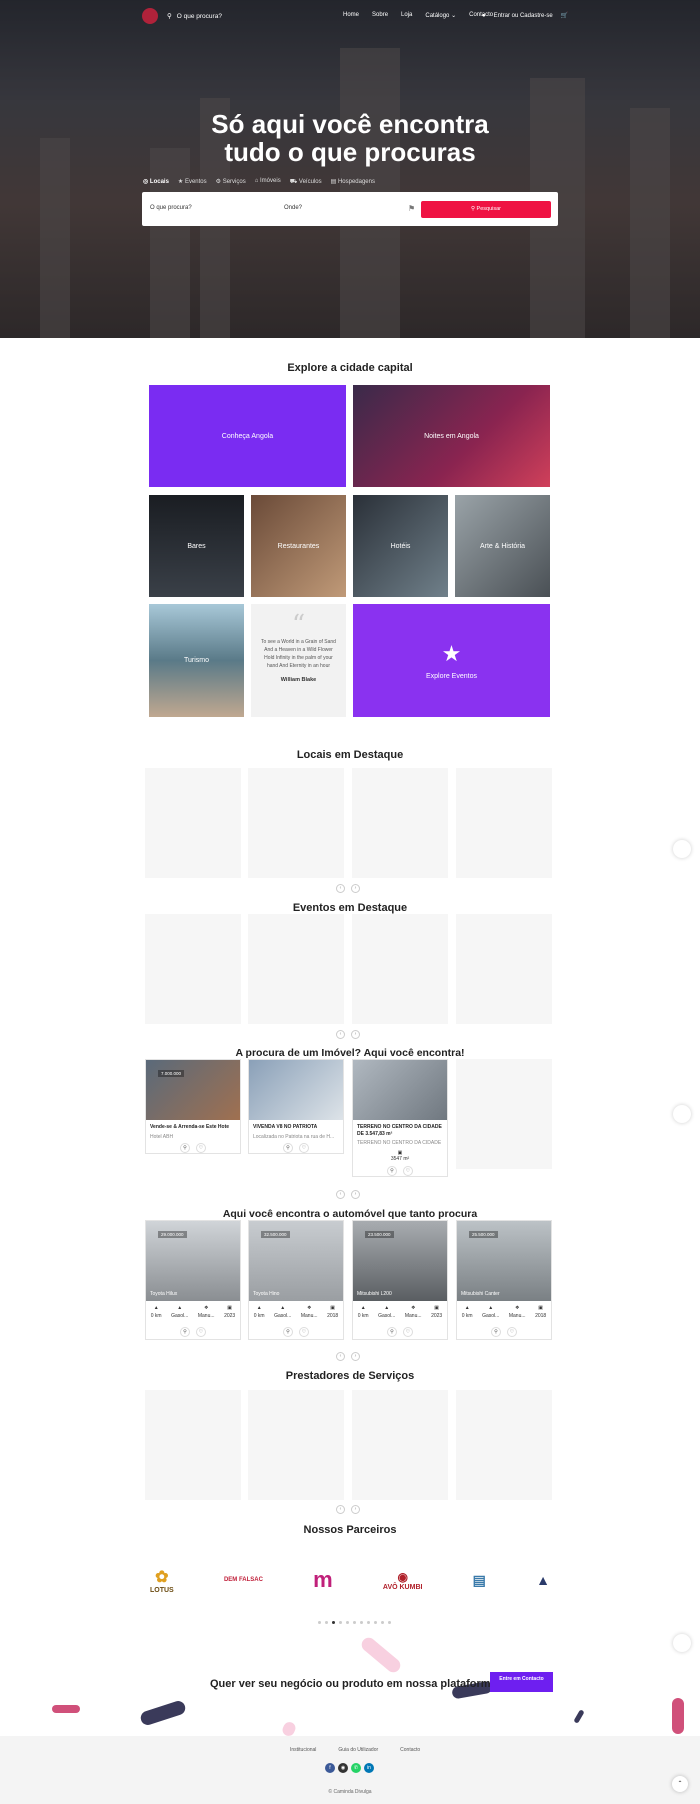 Image resolution: width=700 pixels, height=1804 pixels. What do you see at coordinates (540, 1308) in the screenshot?
I see `calendar-icon: ▣` at bounding box center [540, 1308].